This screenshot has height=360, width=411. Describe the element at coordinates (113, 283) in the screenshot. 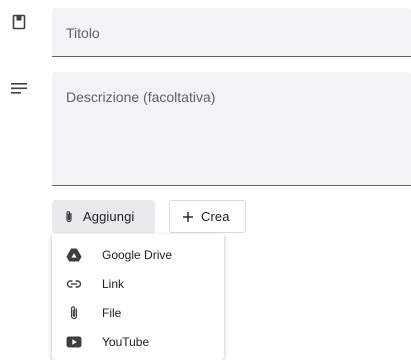

I see `menu-item-label: Link` at that location.